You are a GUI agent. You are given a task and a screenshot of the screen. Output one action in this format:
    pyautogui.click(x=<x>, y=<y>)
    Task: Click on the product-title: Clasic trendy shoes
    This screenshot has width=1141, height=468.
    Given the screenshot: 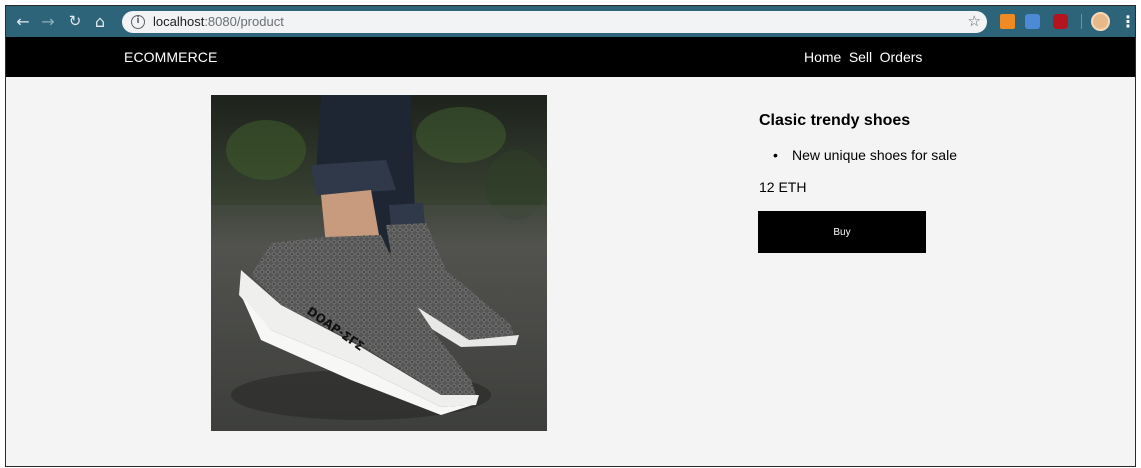 What is the action you would take?
    pyautogui.click(x=835, y=120)
    